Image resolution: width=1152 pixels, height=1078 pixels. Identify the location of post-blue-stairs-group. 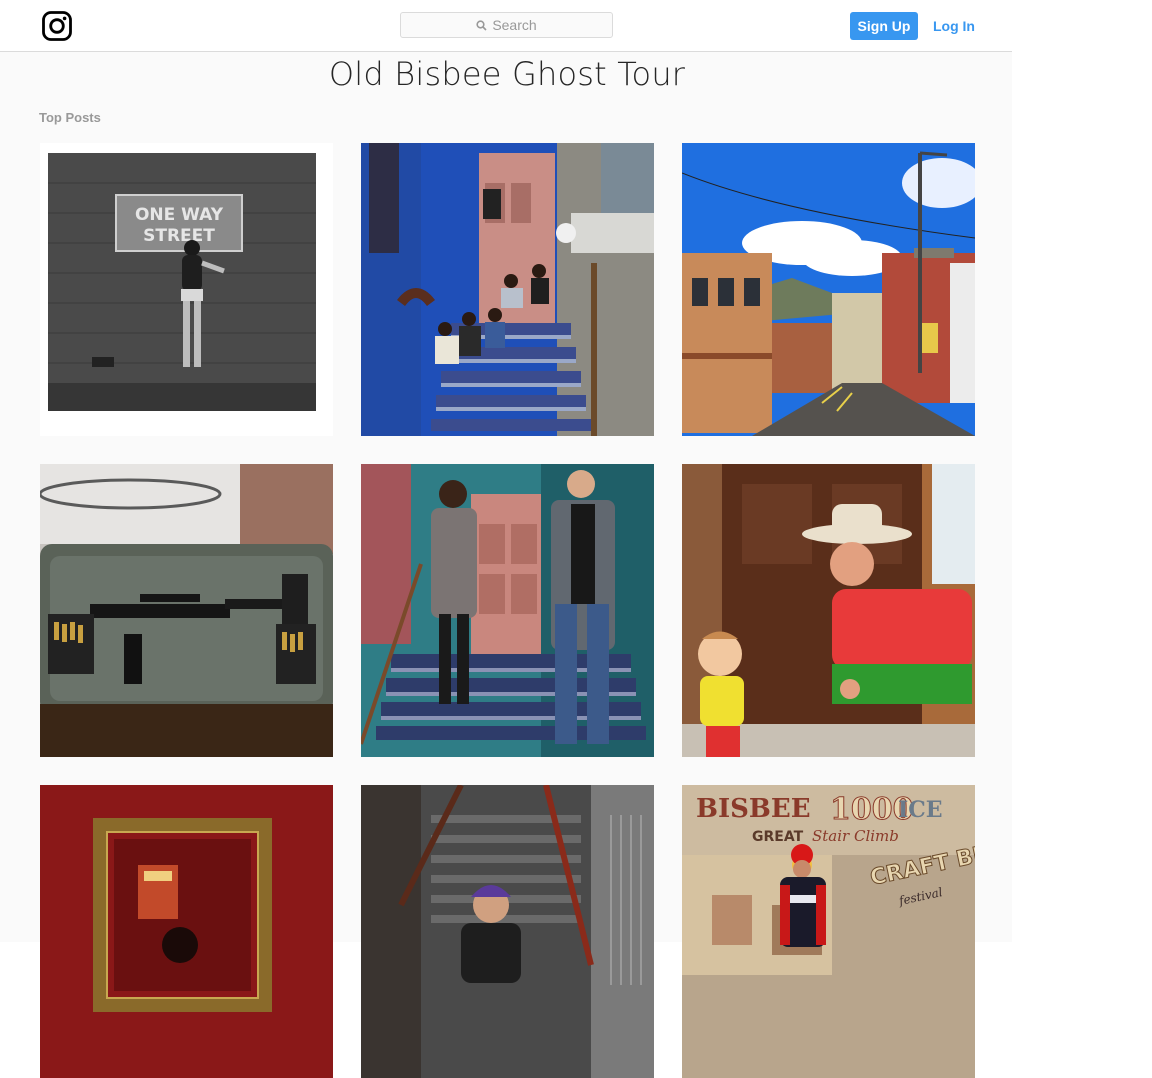
(507, 289).